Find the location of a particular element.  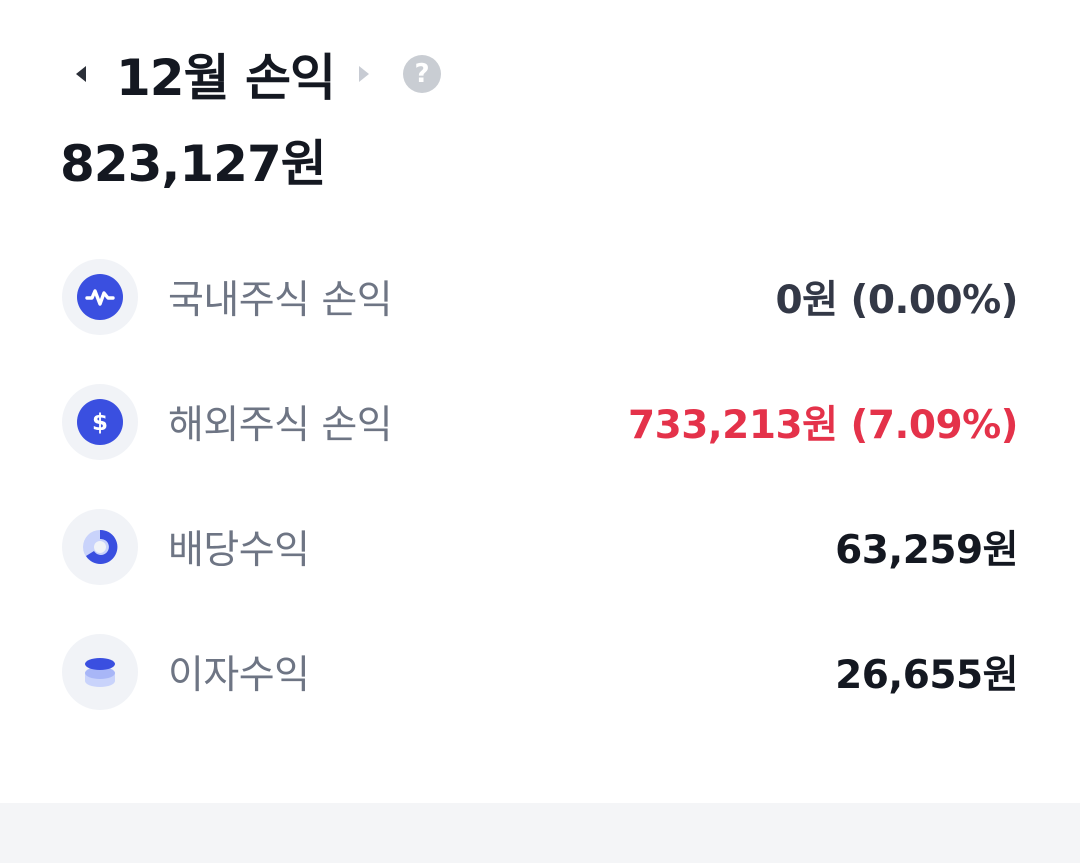

row-value: 26,655원 is located at coordinates (926, 675).